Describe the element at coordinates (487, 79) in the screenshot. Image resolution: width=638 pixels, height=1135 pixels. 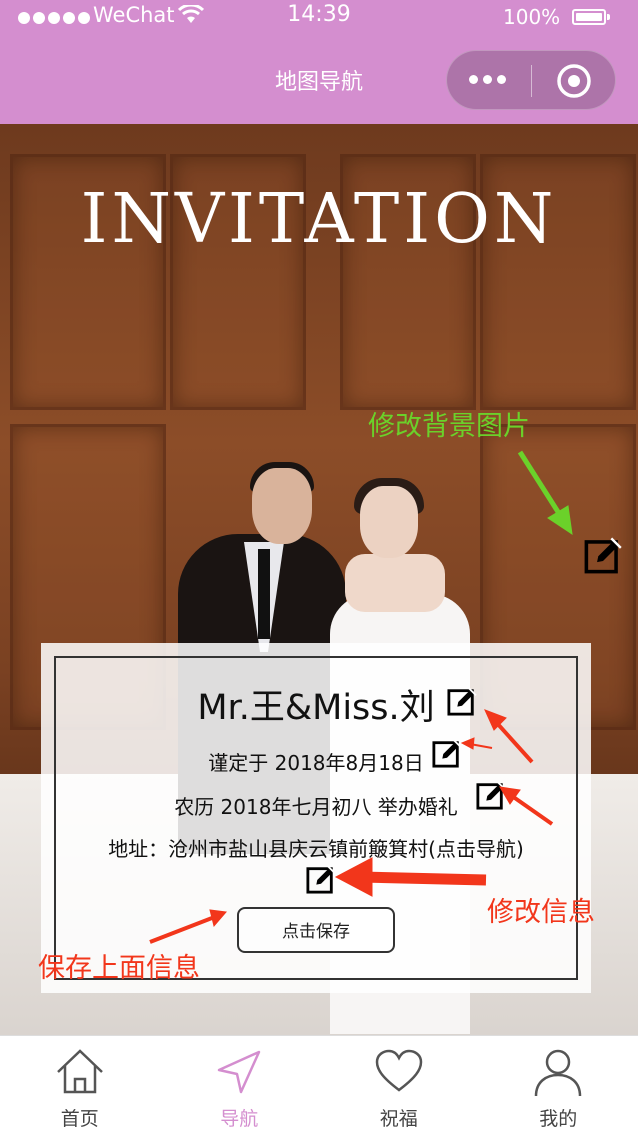
I see `more-icon` at that location.